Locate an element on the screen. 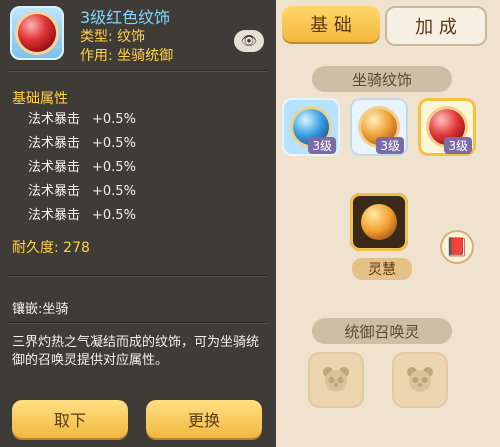  item-type: 类型: 纹饰 is located at coordinates (113, 37).